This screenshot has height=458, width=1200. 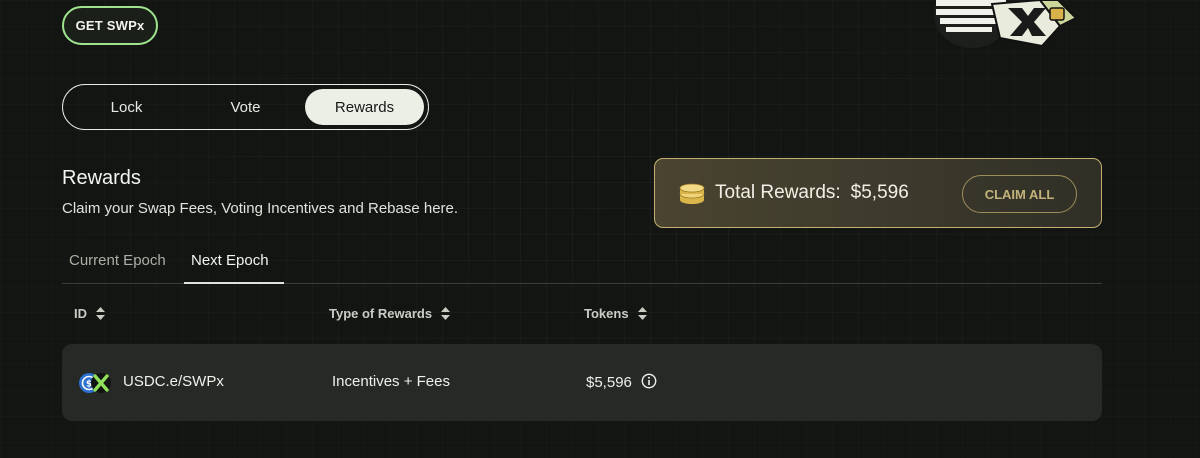 What do you see at coordinates (649, 381) in the screenshot?
I see `info-icon` at bounding box center [649, 381].